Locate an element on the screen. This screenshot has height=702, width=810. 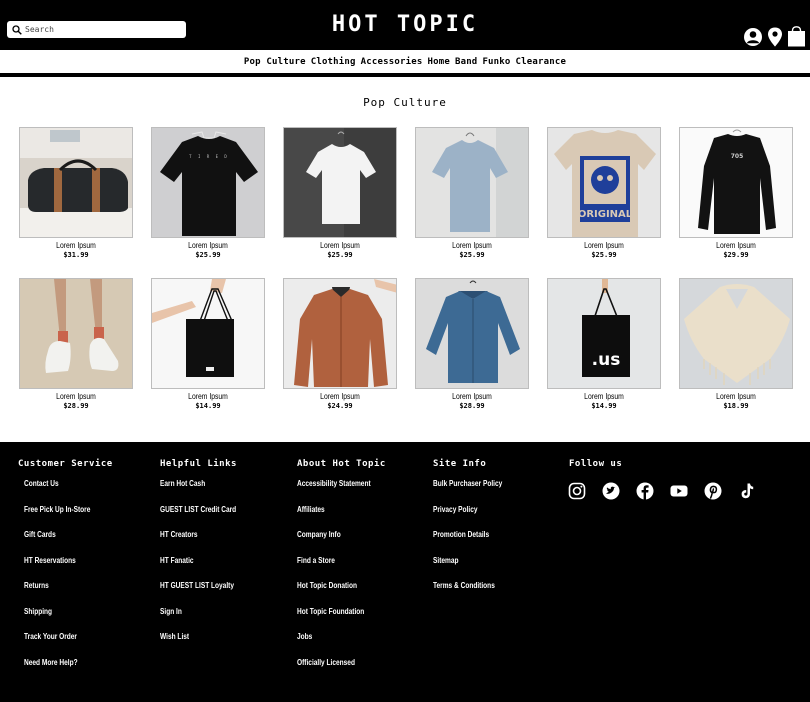
product-card: Lorem Ipsum $14.99 is located at coordinates (208, 344).